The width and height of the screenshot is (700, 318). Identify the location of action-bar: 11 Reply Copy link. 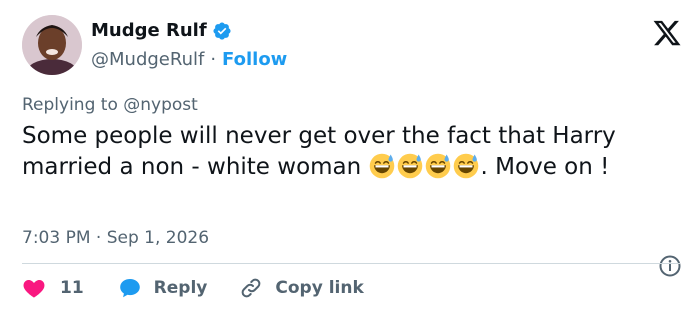
(193, 288).